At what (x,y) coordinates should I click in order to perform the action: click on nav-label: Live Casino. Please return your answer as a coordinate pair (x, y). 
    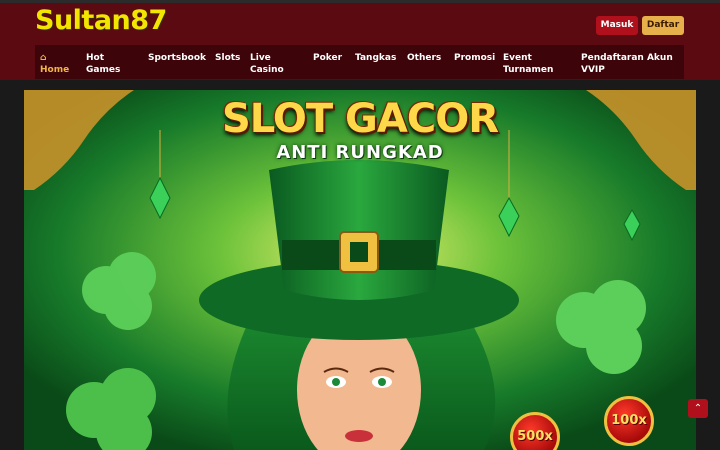
    Looking at the image, I should click on (267, 64).